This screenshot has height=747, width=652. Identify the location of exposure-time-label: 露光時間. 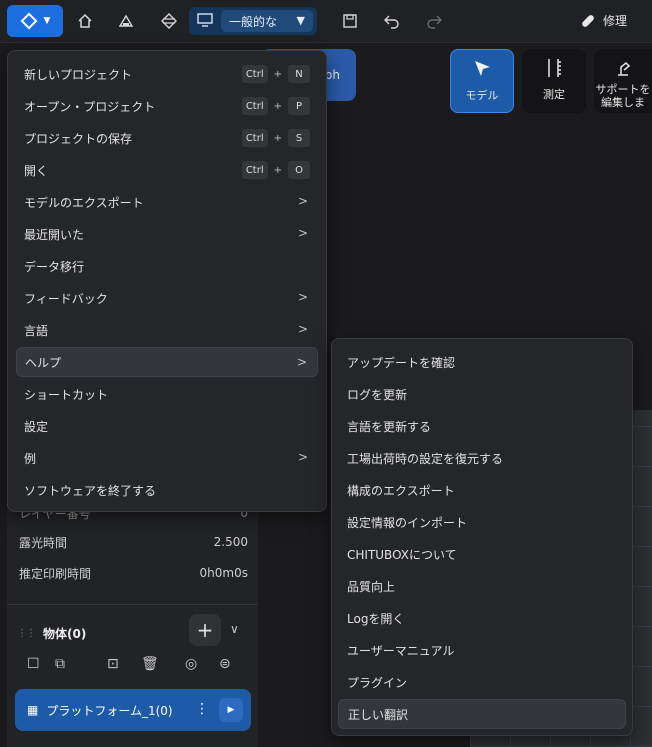
(43, 542).